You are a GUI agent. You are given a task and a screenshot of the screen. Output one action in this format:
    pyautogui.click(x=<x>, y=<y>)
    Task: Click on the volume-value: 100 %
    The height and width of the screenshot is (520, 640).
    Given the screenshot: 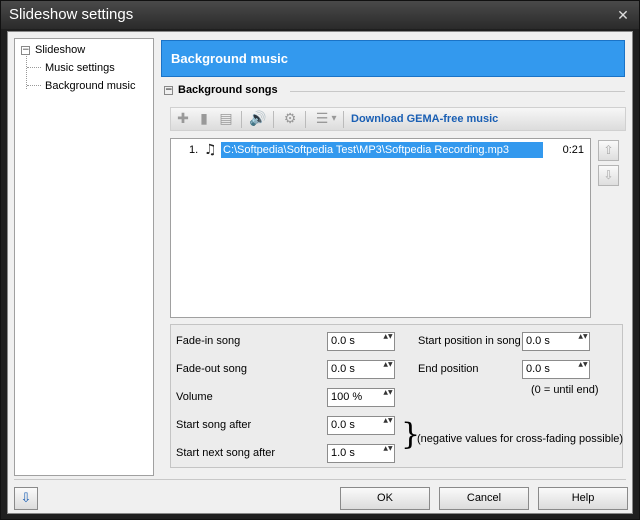 What is the action you would take?
    pyautogui.click(x=347, y=397)
    